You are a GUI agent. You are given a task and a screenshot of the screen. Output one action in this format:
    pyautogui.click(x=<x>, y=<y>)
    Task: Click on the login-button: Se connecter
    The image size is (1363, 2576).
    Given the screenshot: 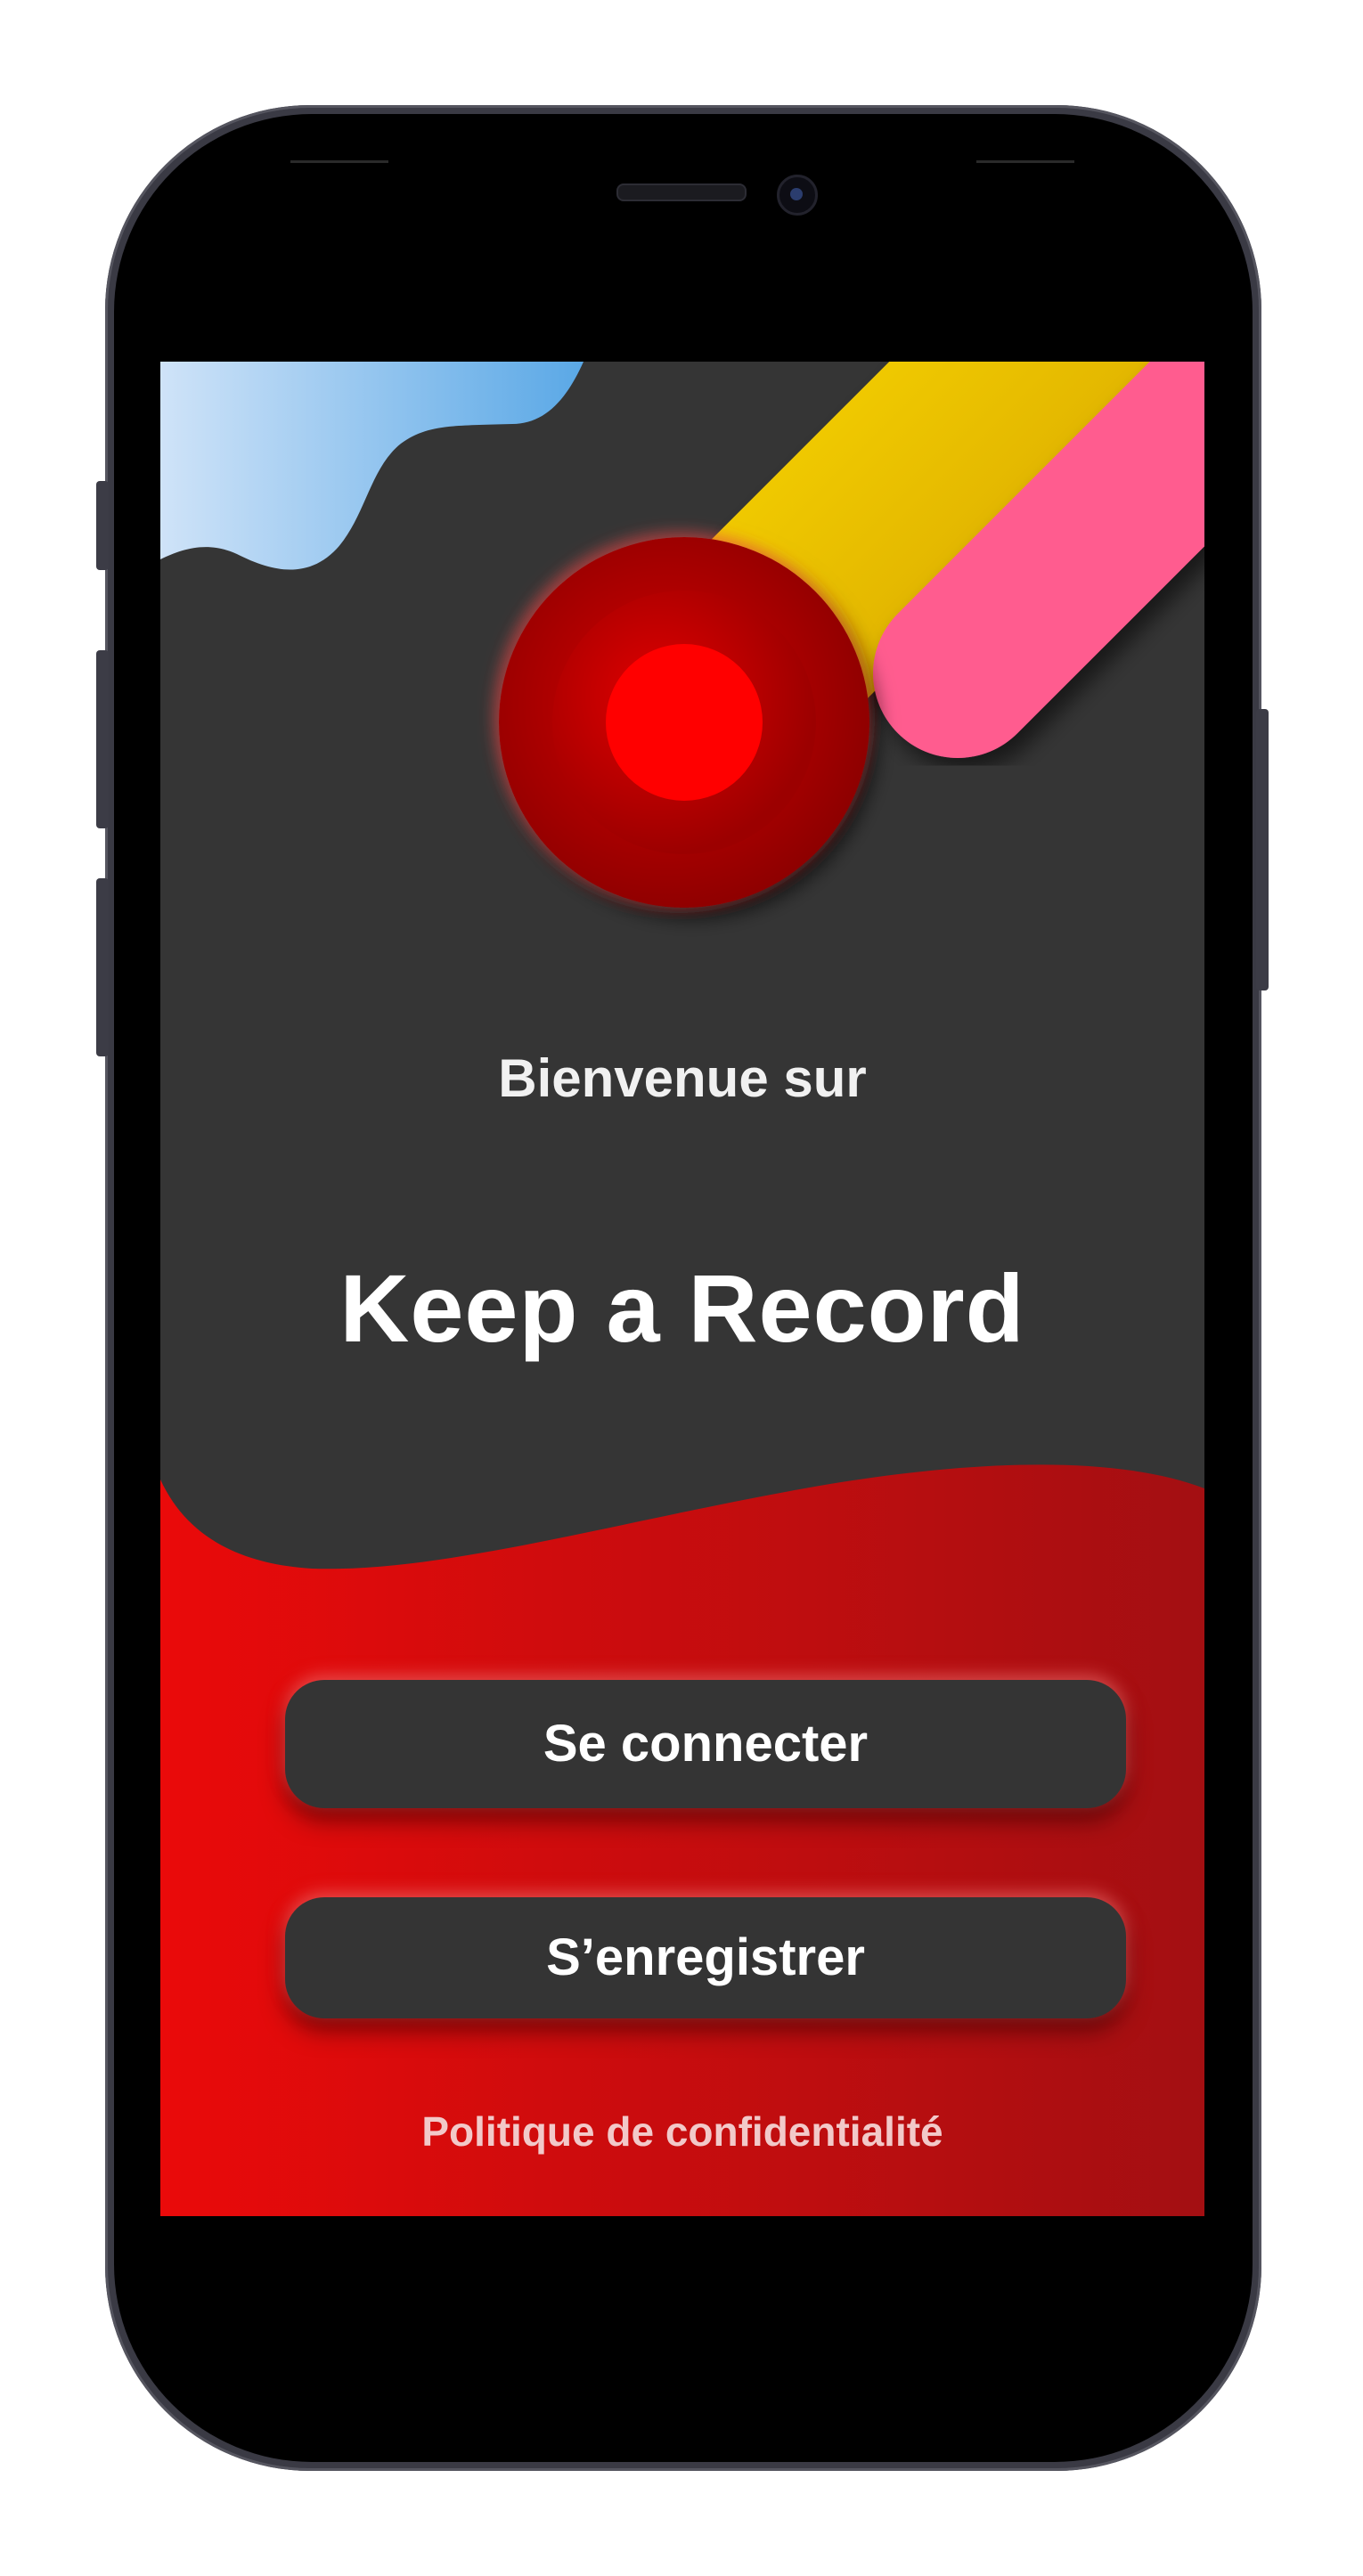 What is the action you would take?
    pyautogui.click(x=705, y=1744)
    